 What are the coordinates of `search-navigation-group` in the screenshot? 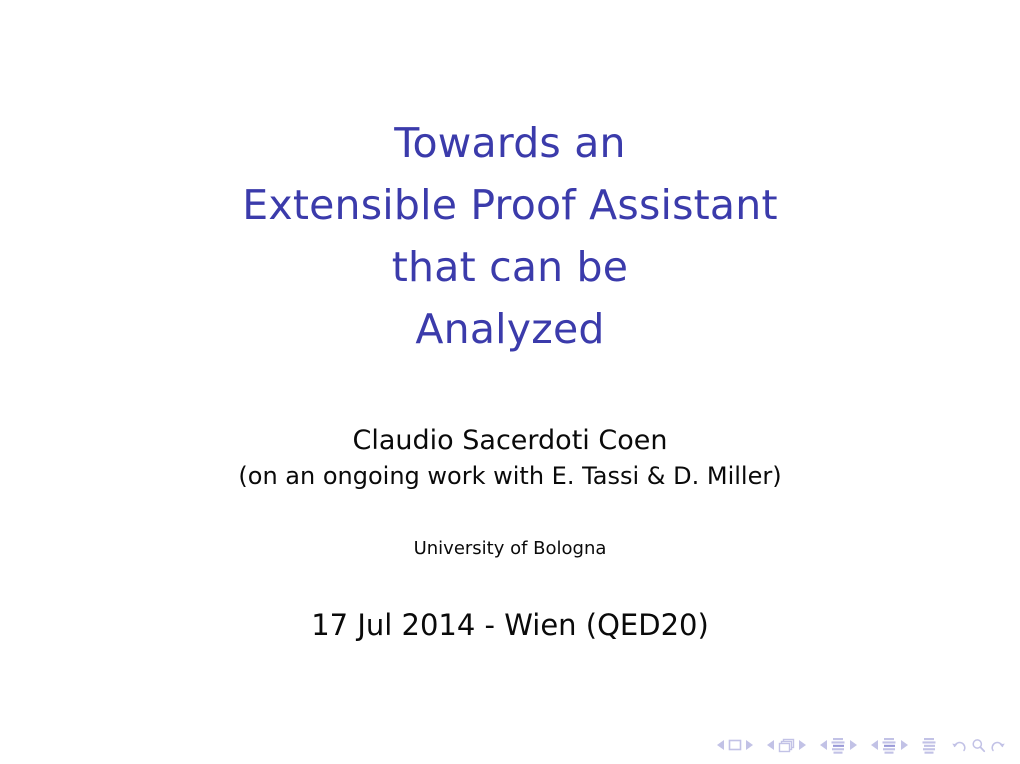 It's located at (978, 745).